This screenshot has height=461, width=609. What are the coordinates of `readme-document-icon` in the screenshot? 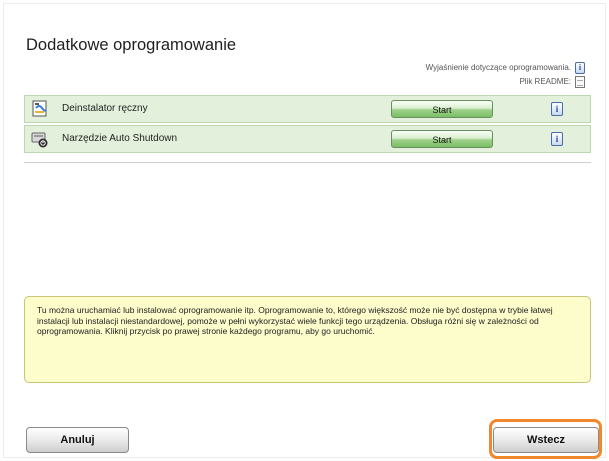 It's located at (580, 81).